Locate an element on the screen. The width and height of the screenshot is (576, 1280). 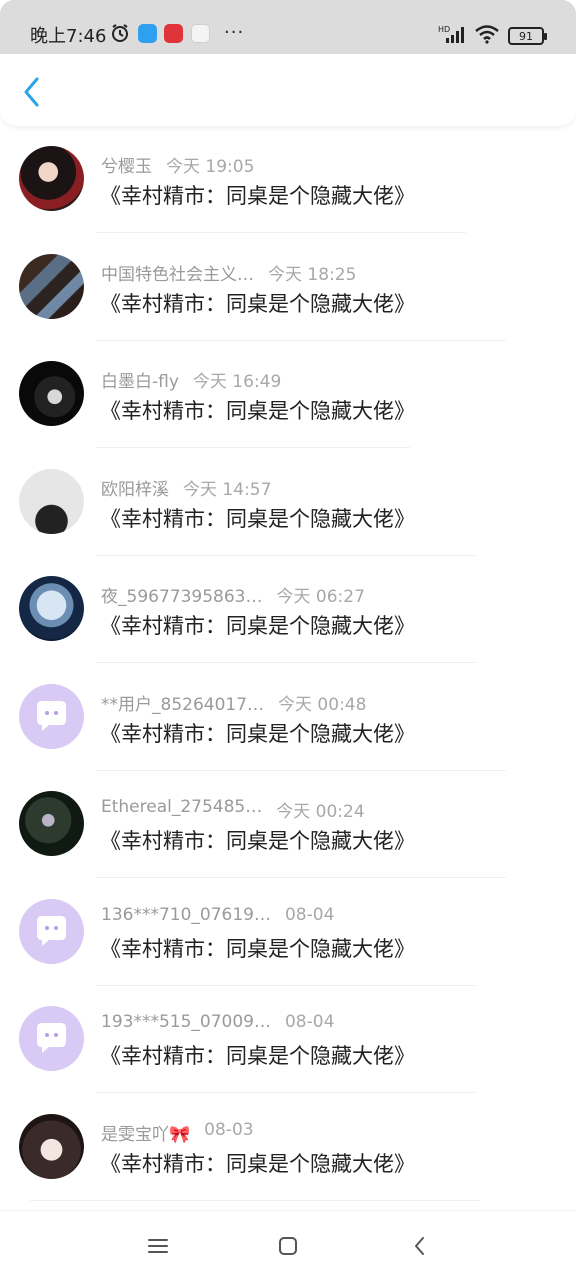
list-item: 兮樱玉 今天 19:05 《幸村精市：同桌是个隐藏大佬》 is located at coordinates (288, 180).